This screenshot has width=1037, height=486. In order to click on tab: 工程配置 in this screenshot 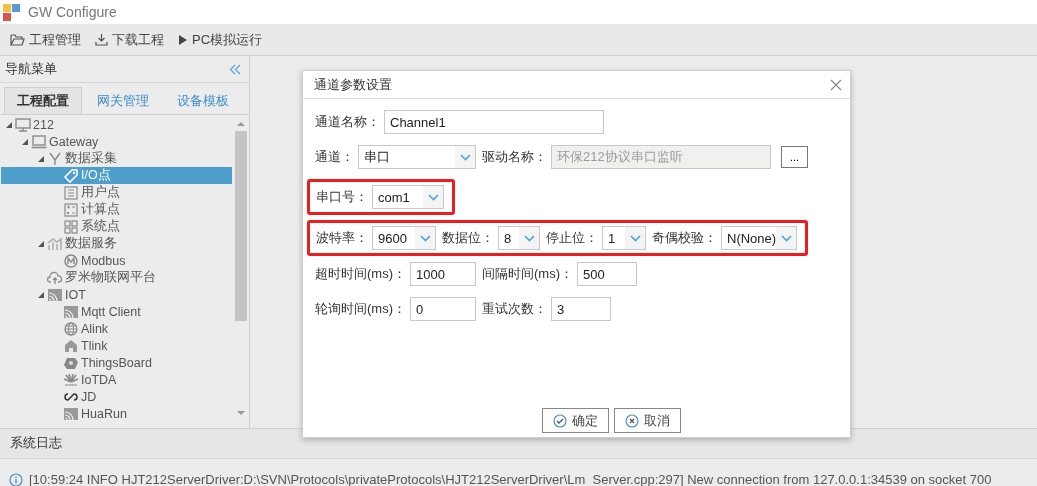, I will do `click(43, 100)`.